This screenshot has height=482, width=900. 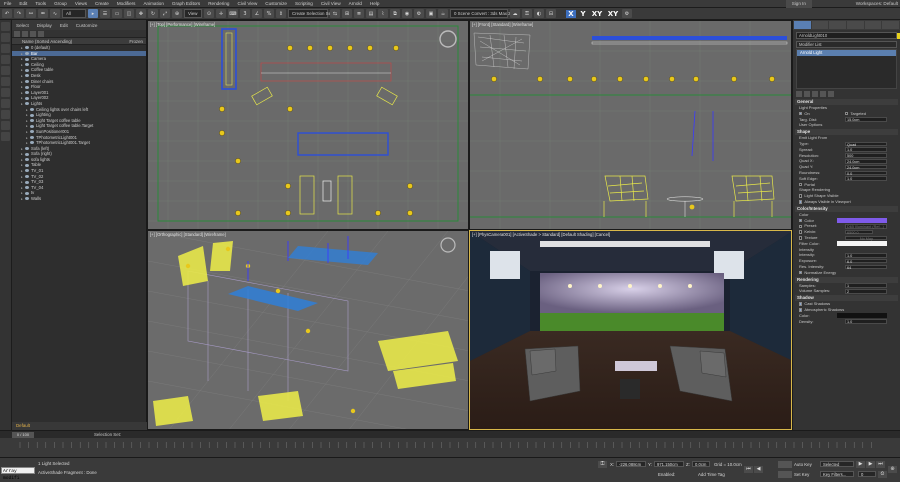 What do you see at coordinates (93, 13) in the screenshot?
I see `select-object-icon: ▸` at bounding box center [93, 13].